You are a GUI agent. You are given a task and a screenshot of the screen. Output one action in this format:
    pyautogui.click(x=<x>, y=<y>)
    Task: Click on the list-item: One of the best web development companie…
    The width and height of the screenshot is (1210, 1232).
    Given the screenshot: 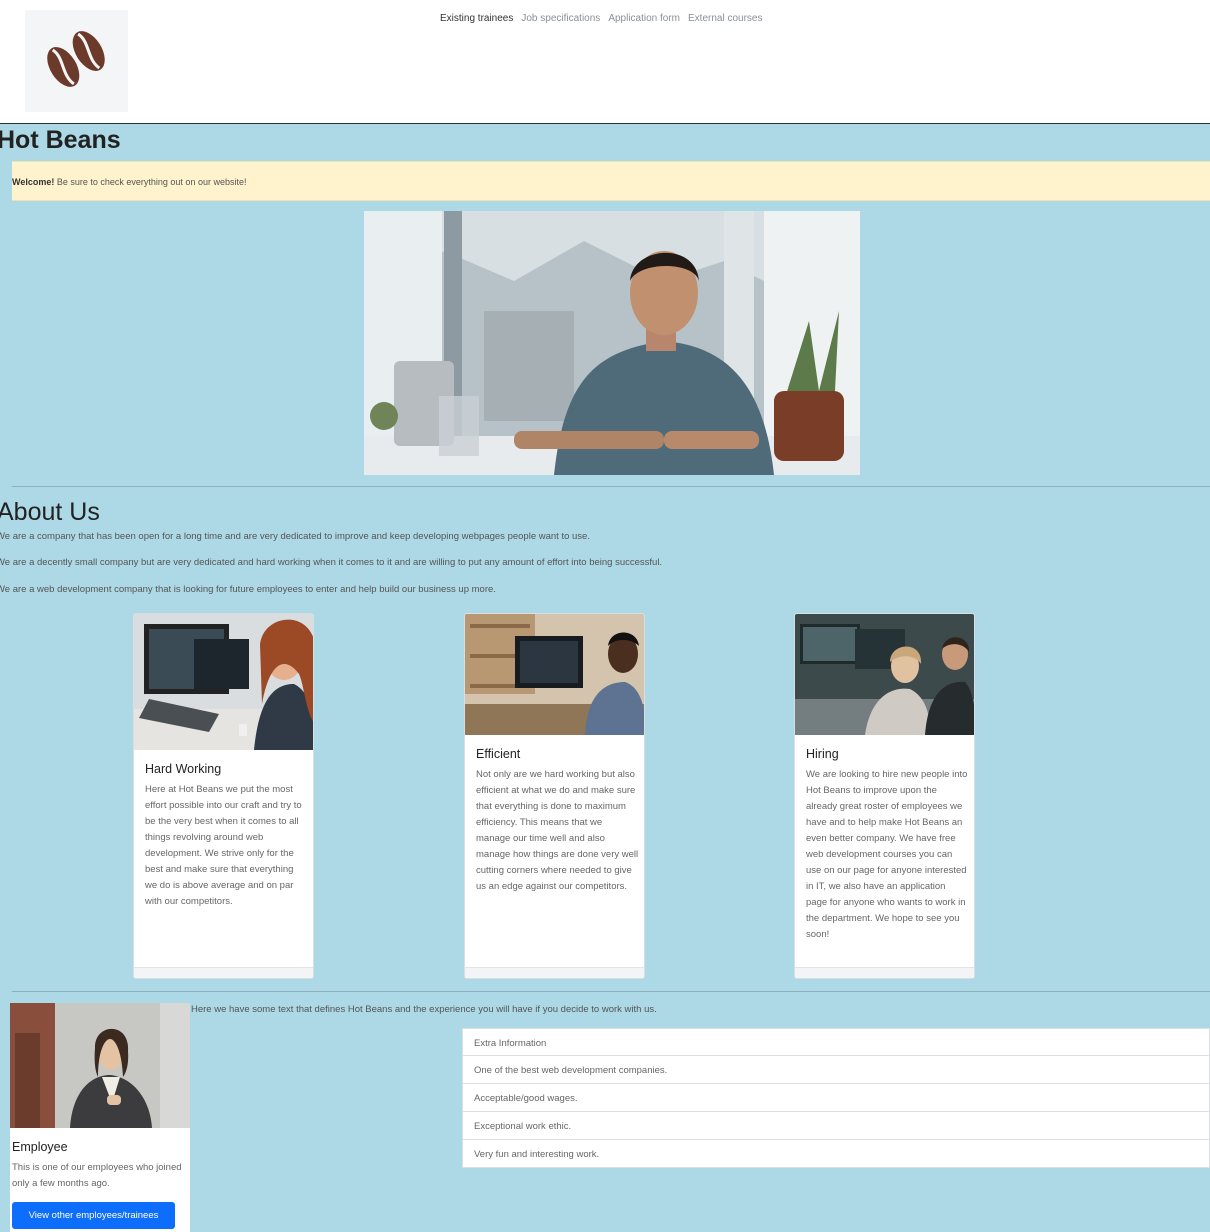 What is the action you would take?
    pyautogui.click(x=836, y=1070)
    